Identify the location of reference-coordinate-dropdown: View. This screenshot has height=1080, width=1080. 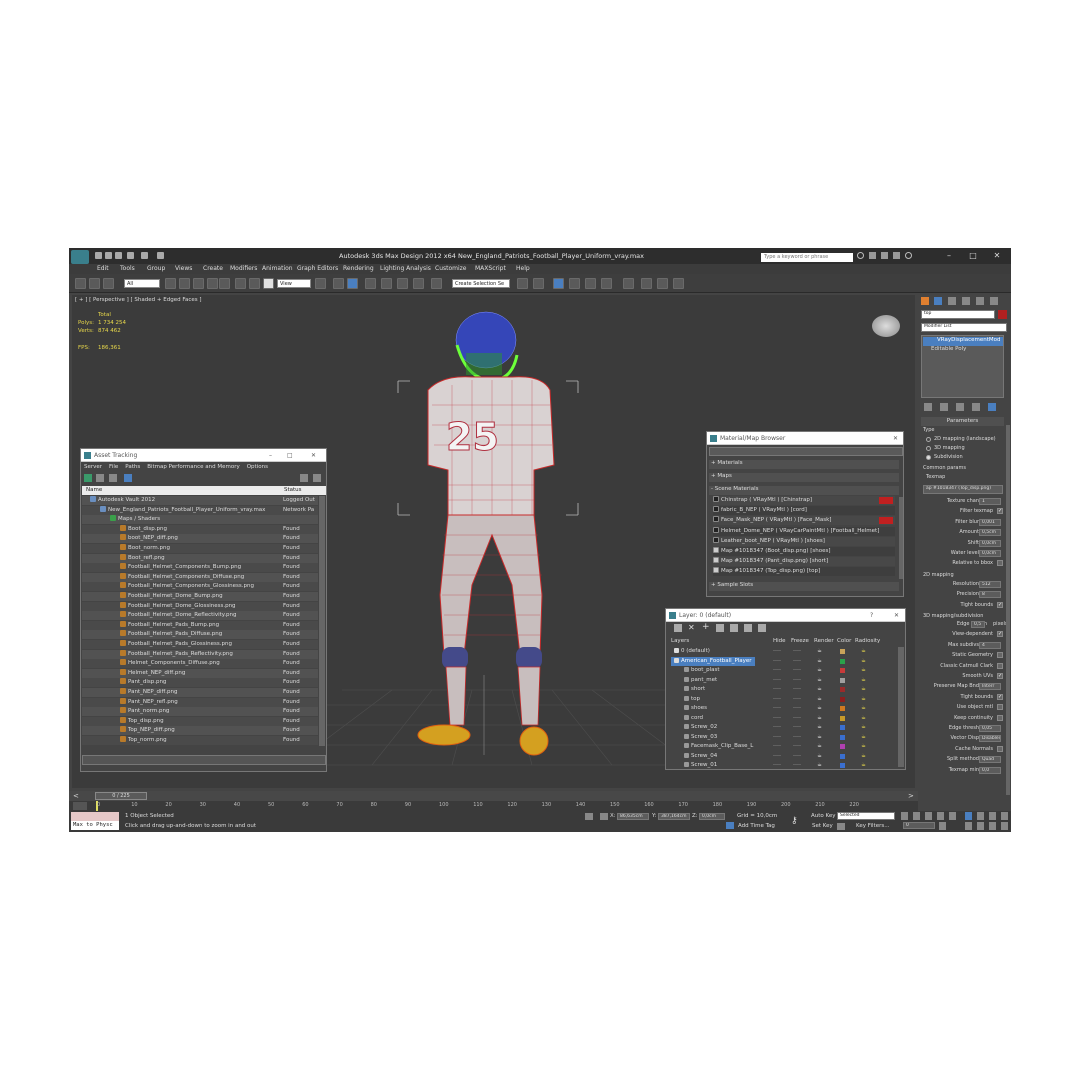
(294, 283).